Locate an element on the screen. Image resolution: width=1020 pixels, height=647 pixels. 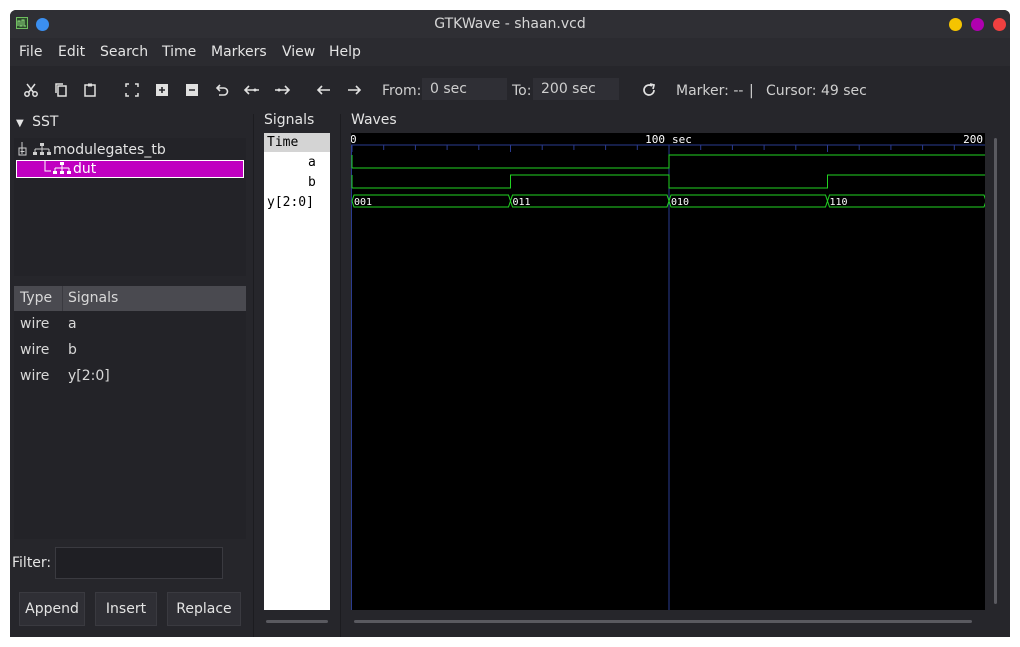
tree-item-modulegates-tb: modulegates_tb is located at coordinates (130, 150).